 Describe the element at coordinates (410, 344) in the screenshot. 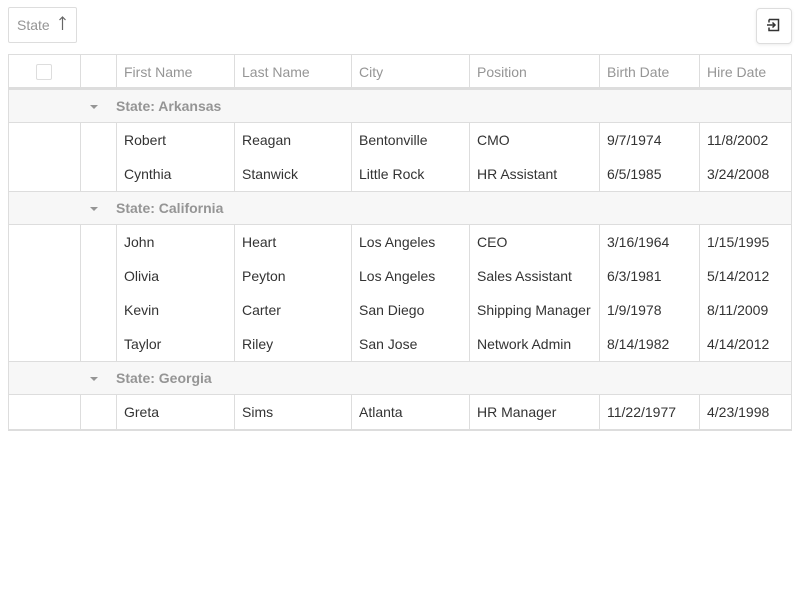

I see `cell-city: San Jose` at that location.